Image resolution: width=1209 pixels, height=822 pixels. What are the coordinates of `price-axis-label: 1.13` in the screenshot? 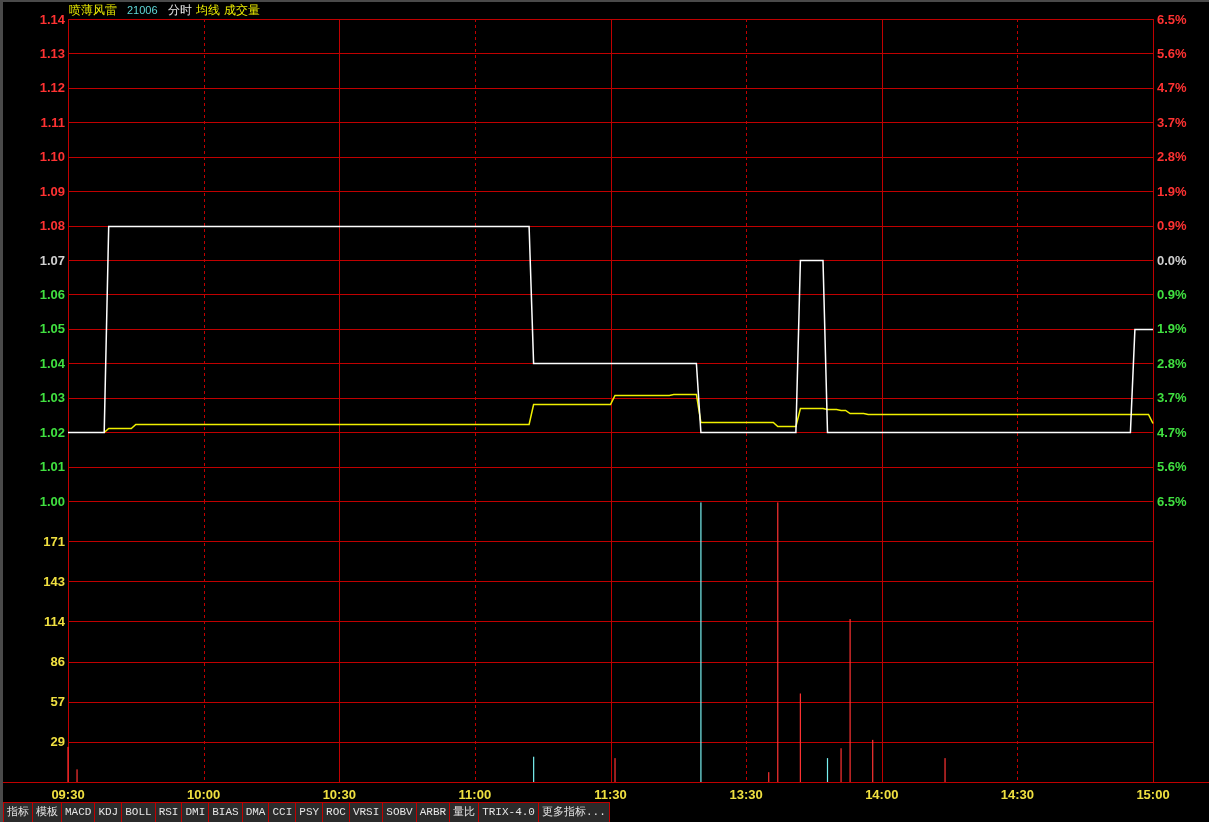 It's located at (52, 53).